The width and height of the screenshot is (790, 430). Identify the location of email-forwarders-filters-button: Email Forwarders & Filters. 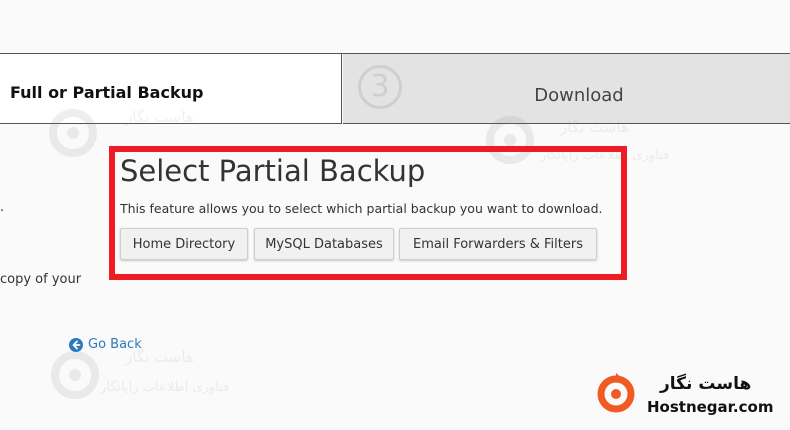
(498, 244).